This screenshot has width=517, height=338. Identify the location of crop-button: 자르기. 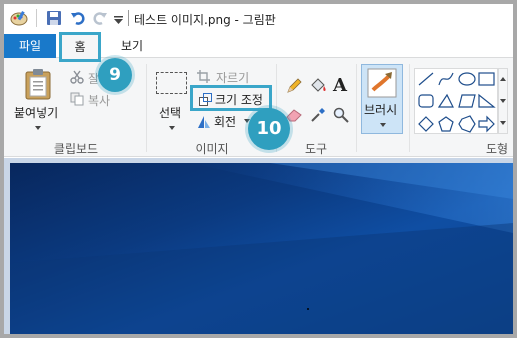
(232, 77).